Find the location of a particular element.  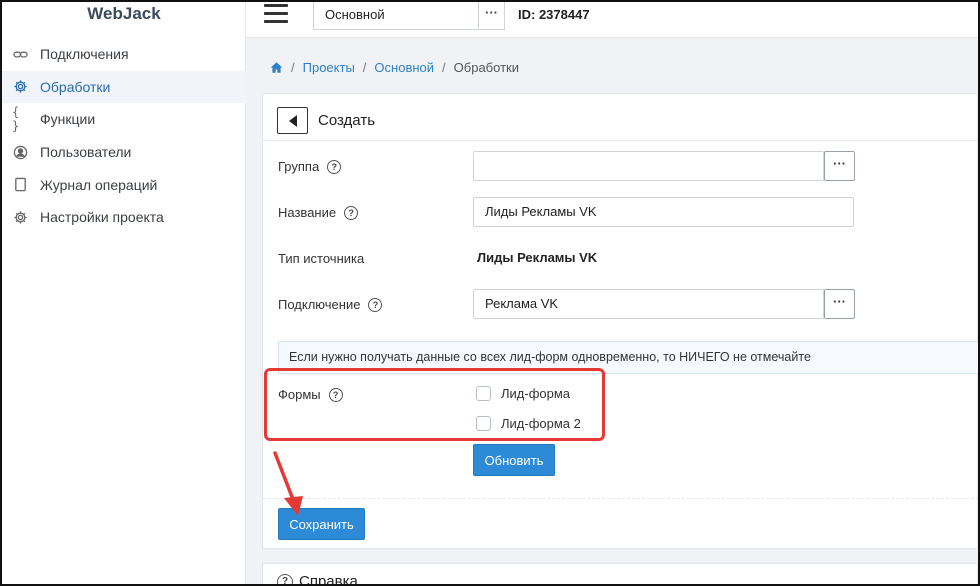

sidebar-item-label: Настройки проекта is located at coordinates (102, 217).